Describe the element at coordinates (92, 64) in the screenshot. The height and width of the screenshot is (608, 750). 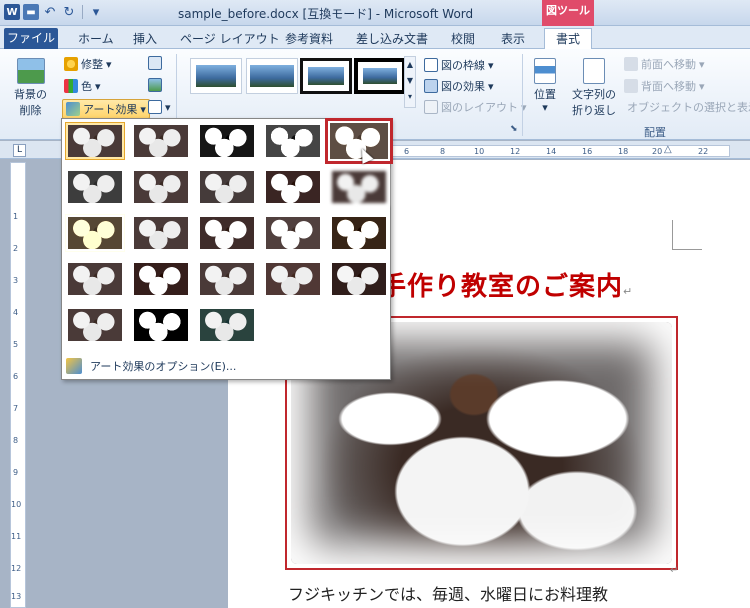
I see `corrections-label: 修整` at that location.